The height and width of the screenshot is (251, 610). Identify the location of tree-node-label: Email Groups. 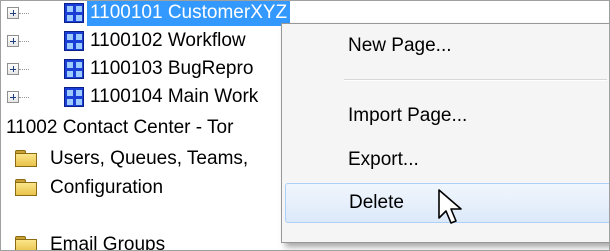
(108, 242).